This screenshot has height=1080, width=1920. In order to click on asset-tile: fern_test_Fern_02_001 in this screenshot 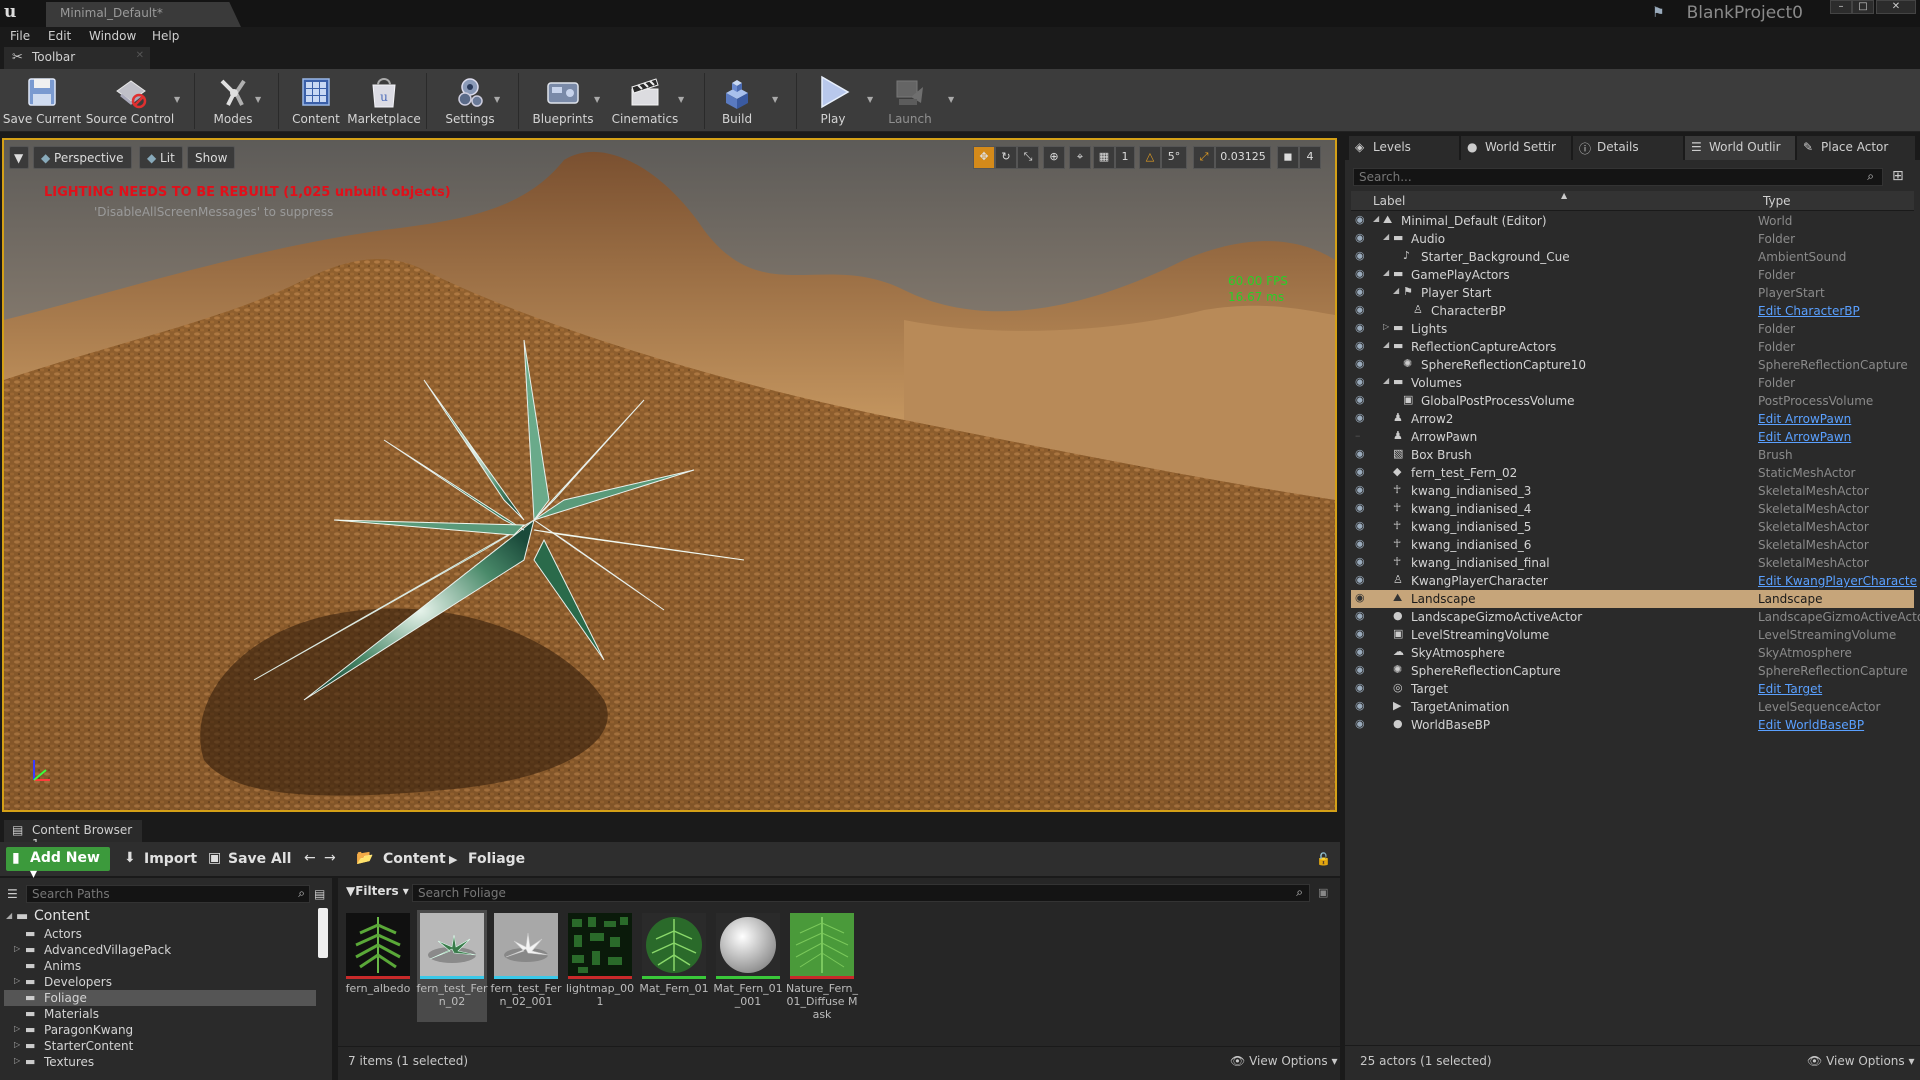, I will do `click(526, 960)`.